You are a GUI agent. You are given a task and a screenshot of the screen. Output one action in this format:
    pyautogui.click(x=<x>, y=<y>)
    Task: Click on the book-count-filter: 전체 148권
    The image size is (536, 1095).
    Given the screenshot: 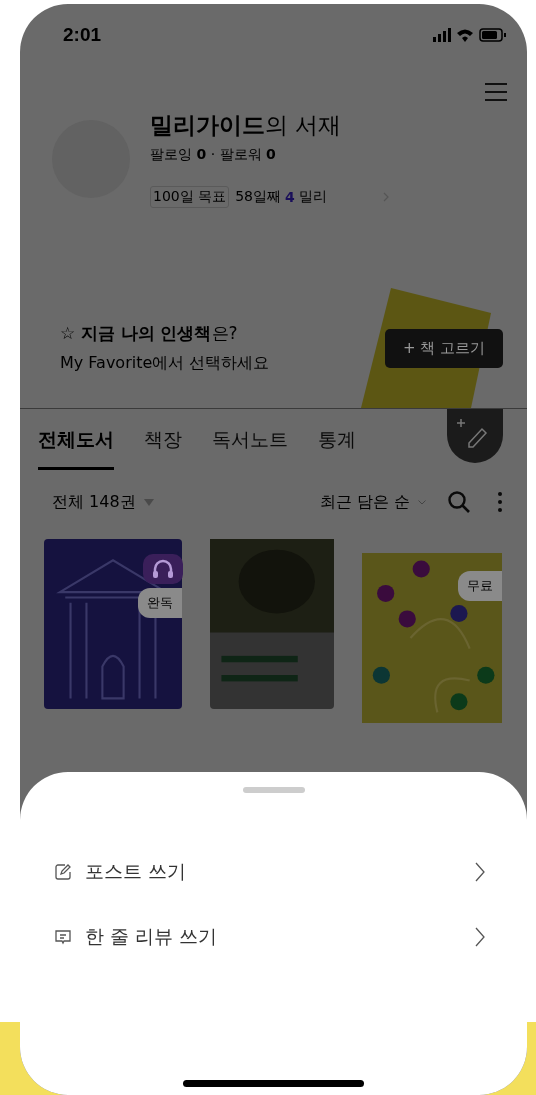 What is the action you would take?
    pyautogui.click(x=94, y=502)
    